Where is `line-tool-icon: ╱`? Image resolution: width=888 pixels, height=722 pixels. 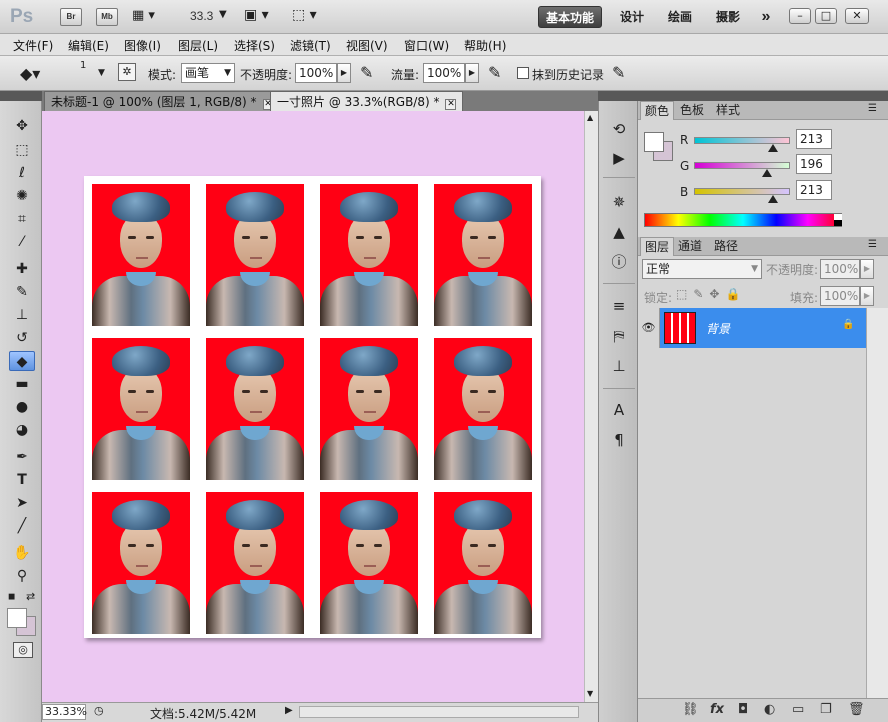 line-tool-icon: ╱ is located at coordinates (22, 526).